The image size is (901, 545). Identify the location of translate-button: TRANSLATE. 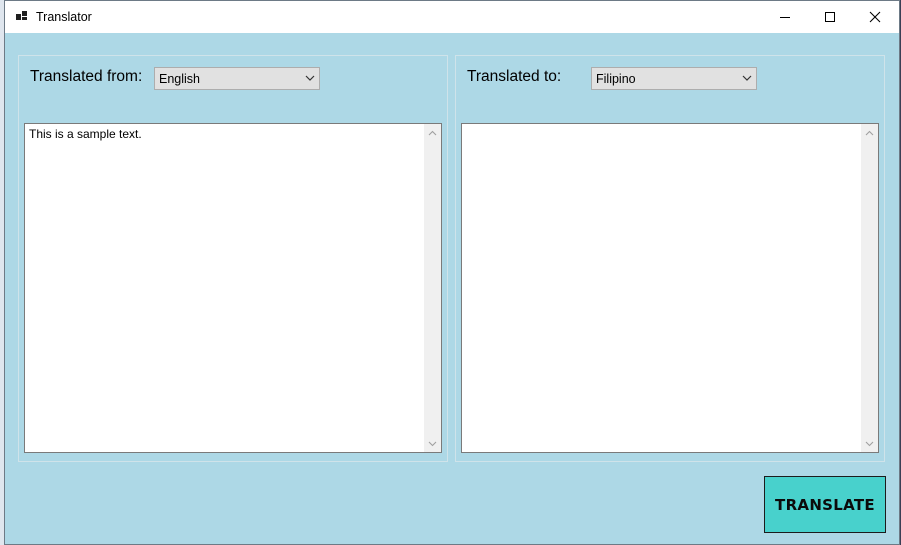
(825, 504).